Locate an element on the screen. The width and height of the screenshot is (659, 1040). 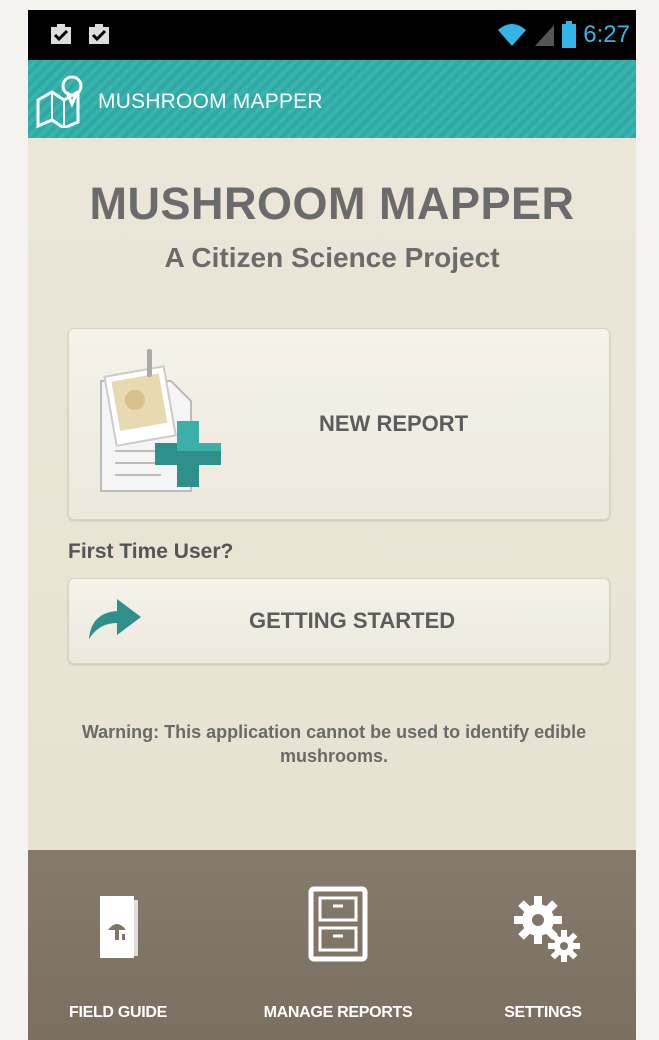
tab-field-guide: FIELD GUIDE is located at coordinates (118, 945).